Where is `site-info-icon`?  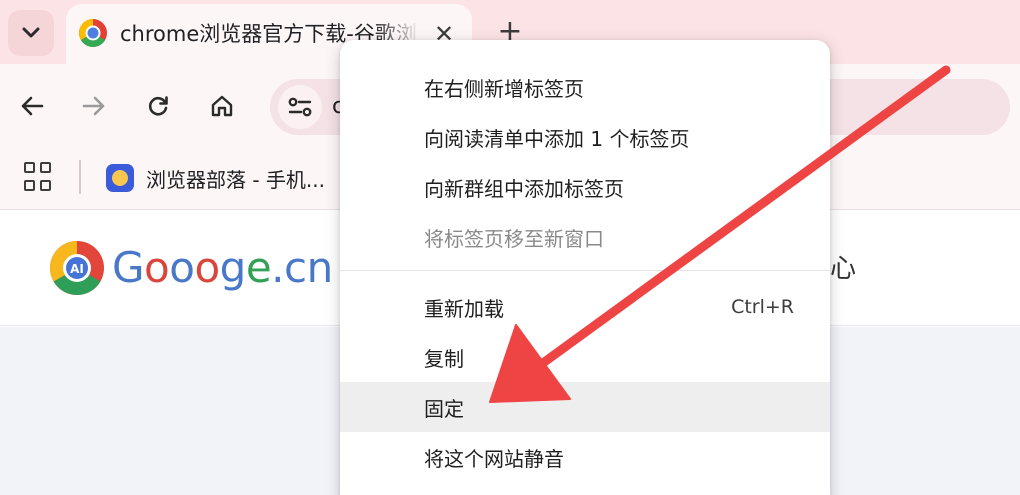 site-info-icon is located at coordinates (300, 107).